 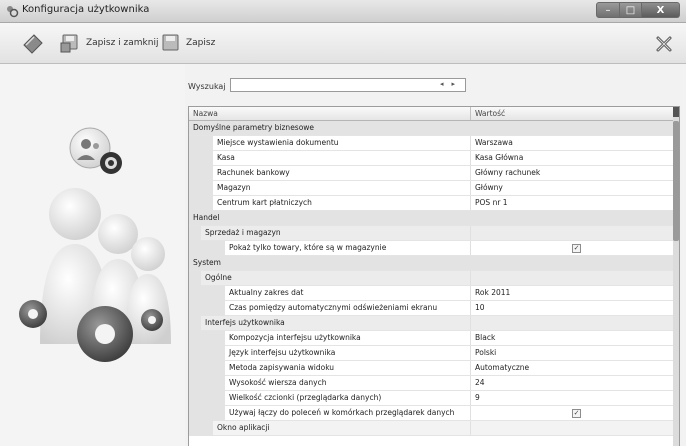 I want to click on row-name: Sprzedaż i magazyn, so click(x=243, y=232).